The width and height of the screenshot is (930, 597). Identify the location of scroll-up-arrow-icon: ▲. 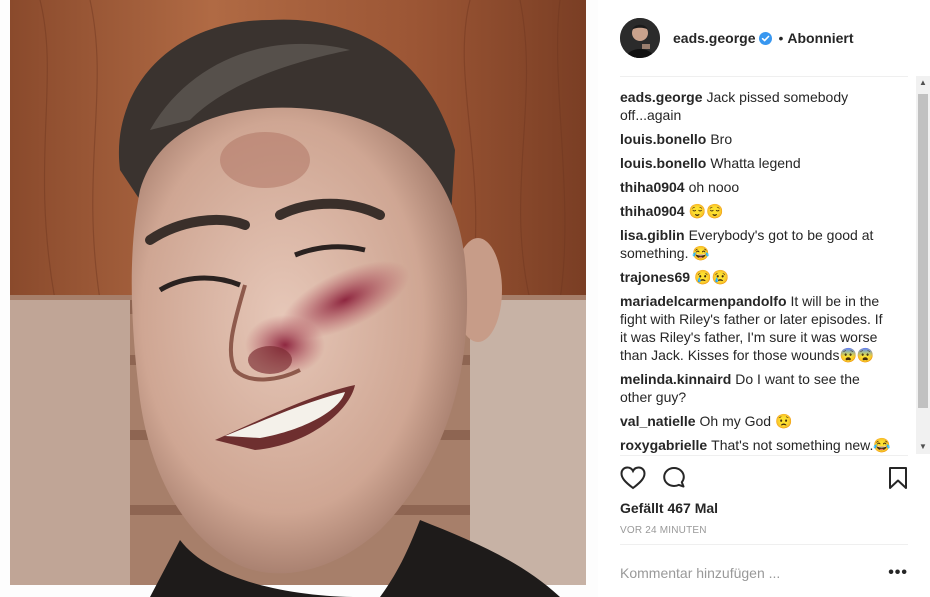
(923, 83).